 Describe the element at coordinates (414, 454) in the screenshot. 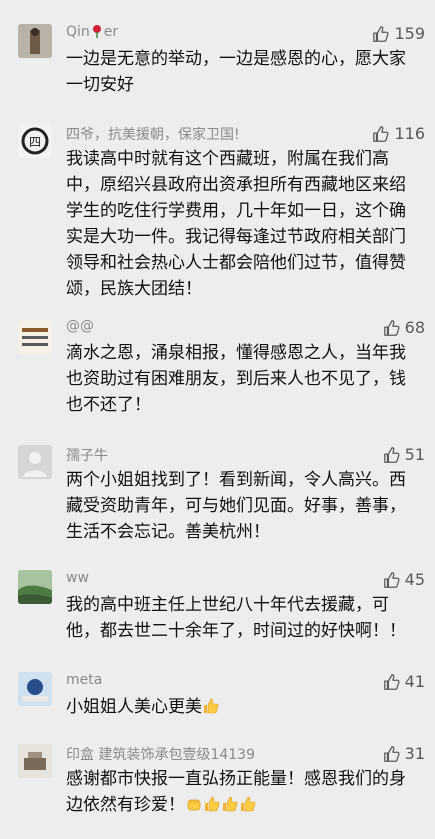

I see `like-count: 51` at that location.